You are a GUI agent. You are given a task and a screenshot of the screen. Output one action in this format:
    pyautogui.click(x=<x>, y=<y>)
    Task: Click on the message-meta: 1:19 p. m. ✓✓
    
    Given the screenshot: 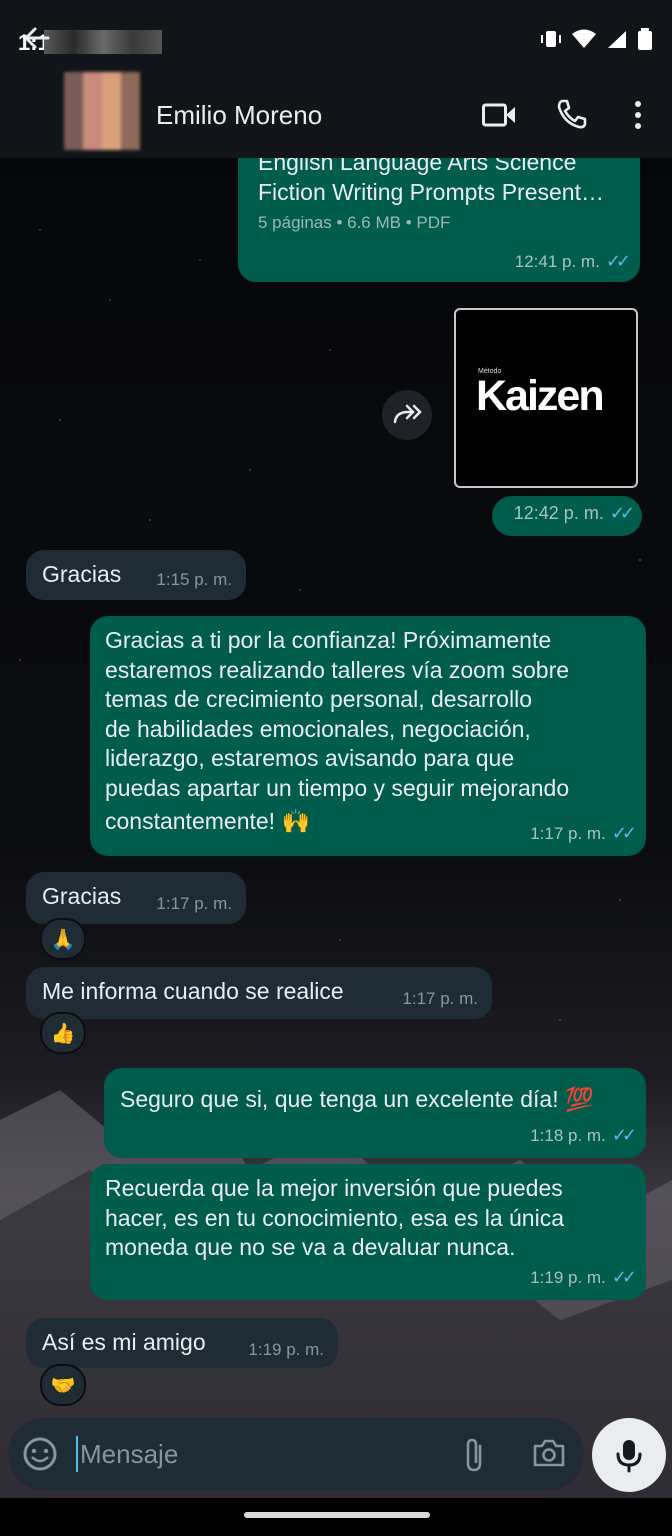 What is the action you would take?
    pyautogui.click(x=583, y=1278)
    